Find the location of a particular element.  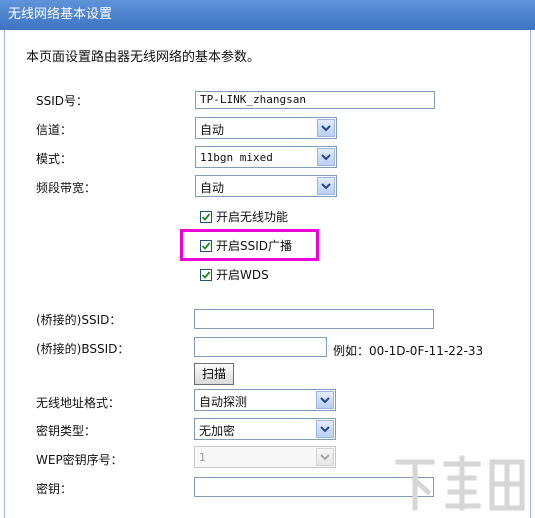

bridge-bssid-label: (桥接的)BSSID： is located at coordinates (83, 349).